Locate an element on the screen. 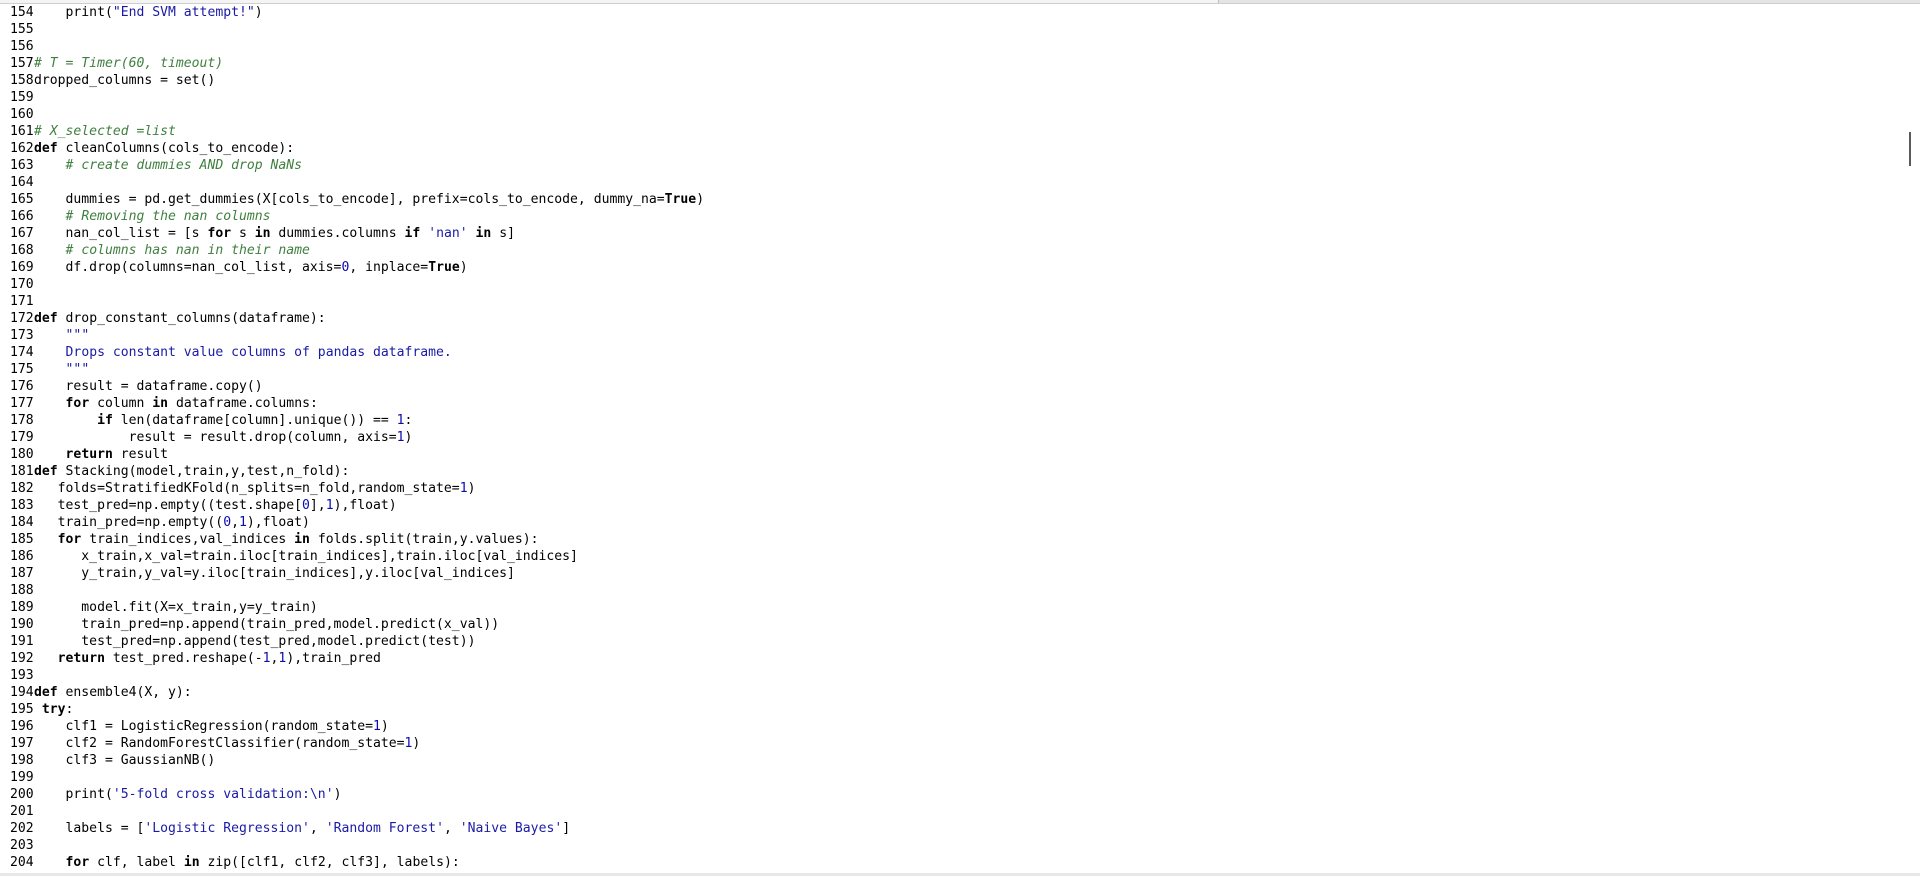  code-token: result is located at coordinates (140, 454).